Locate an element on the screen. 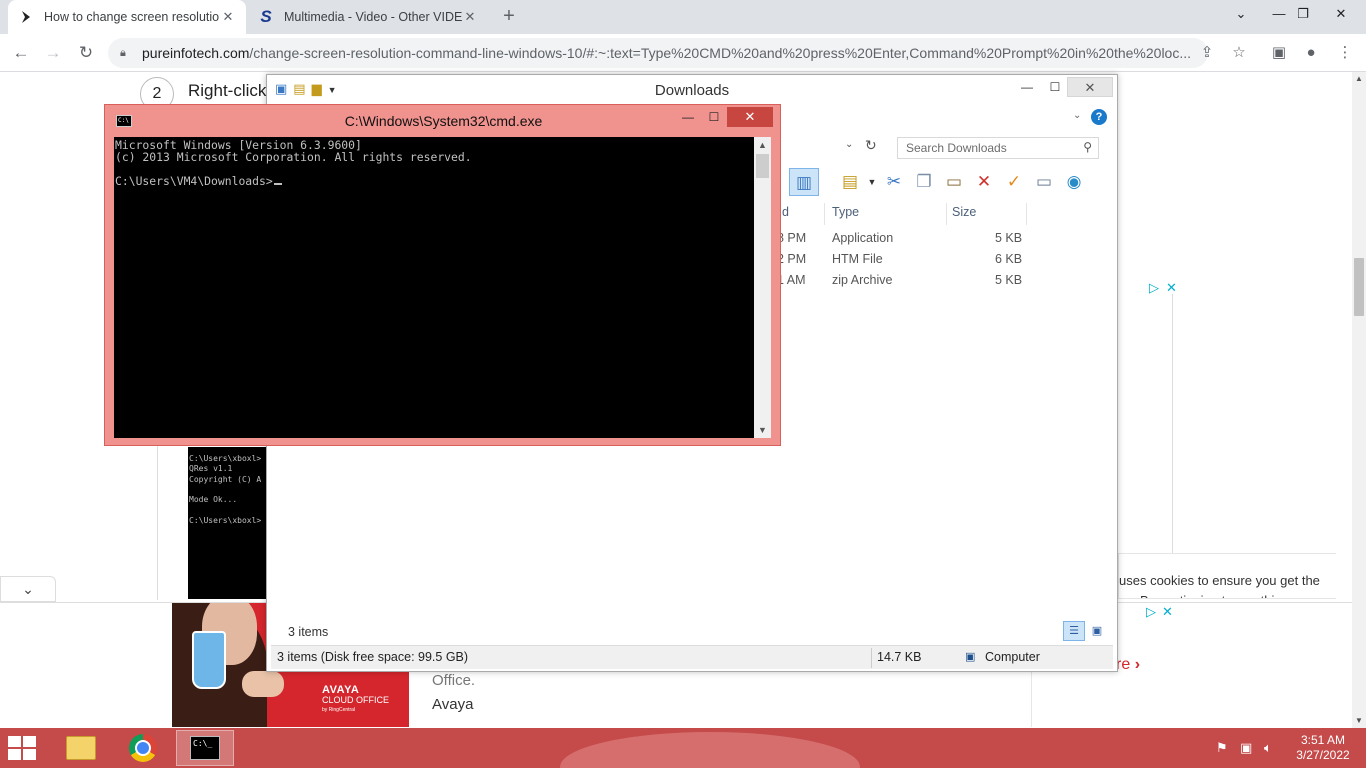 This screenshot has height=768, width=1366. status-location: Computer is located at coordinates (1012, 657).